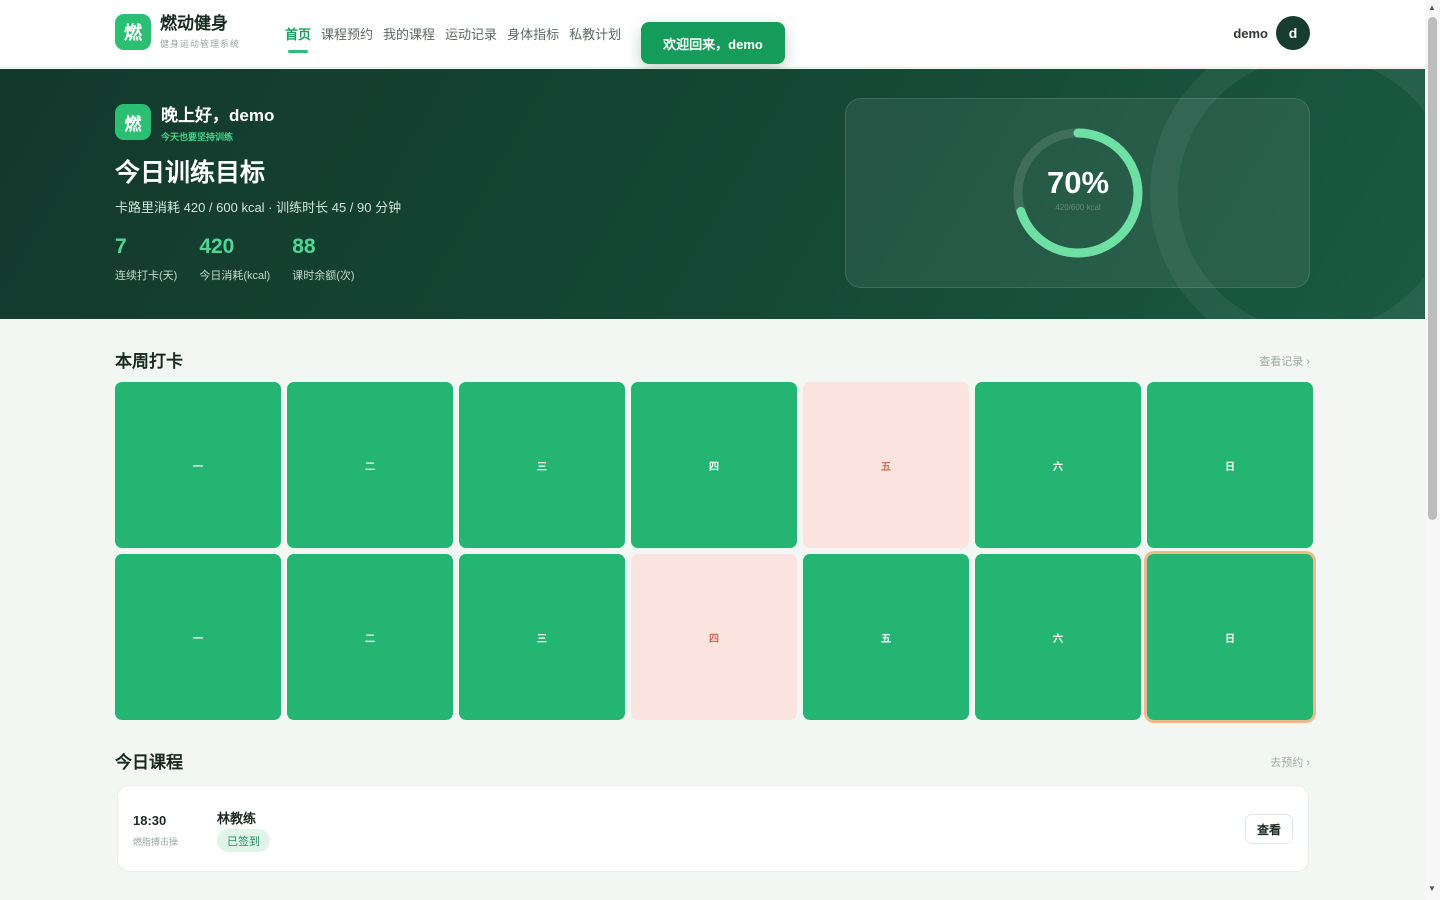  What do you see at coordinates (1290, 762) in the screenshot?
I see `book-course-link: 去预约 ›` at bounding box center [1290, 762].